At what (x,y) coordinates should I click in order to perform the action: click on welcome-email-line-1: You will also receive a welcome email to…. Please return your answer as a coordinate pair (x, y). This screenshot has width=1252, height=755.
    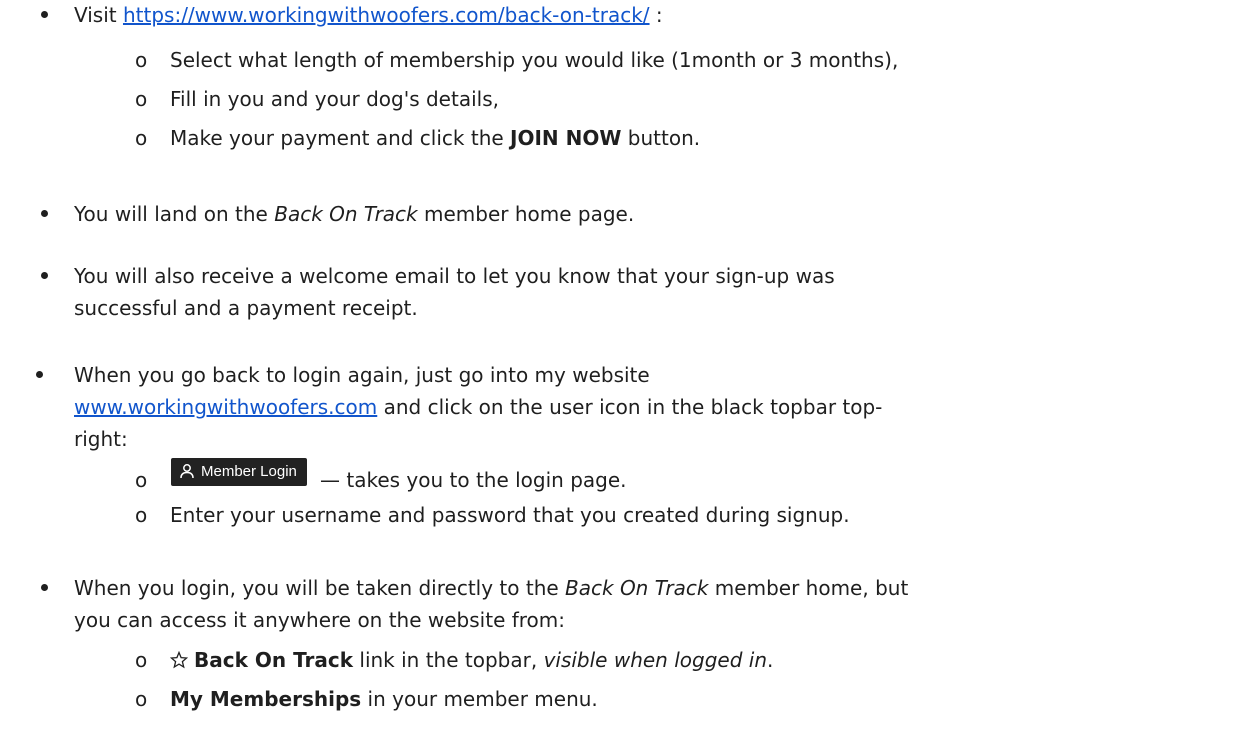
    Looking at the image, I should click on (454, 276).